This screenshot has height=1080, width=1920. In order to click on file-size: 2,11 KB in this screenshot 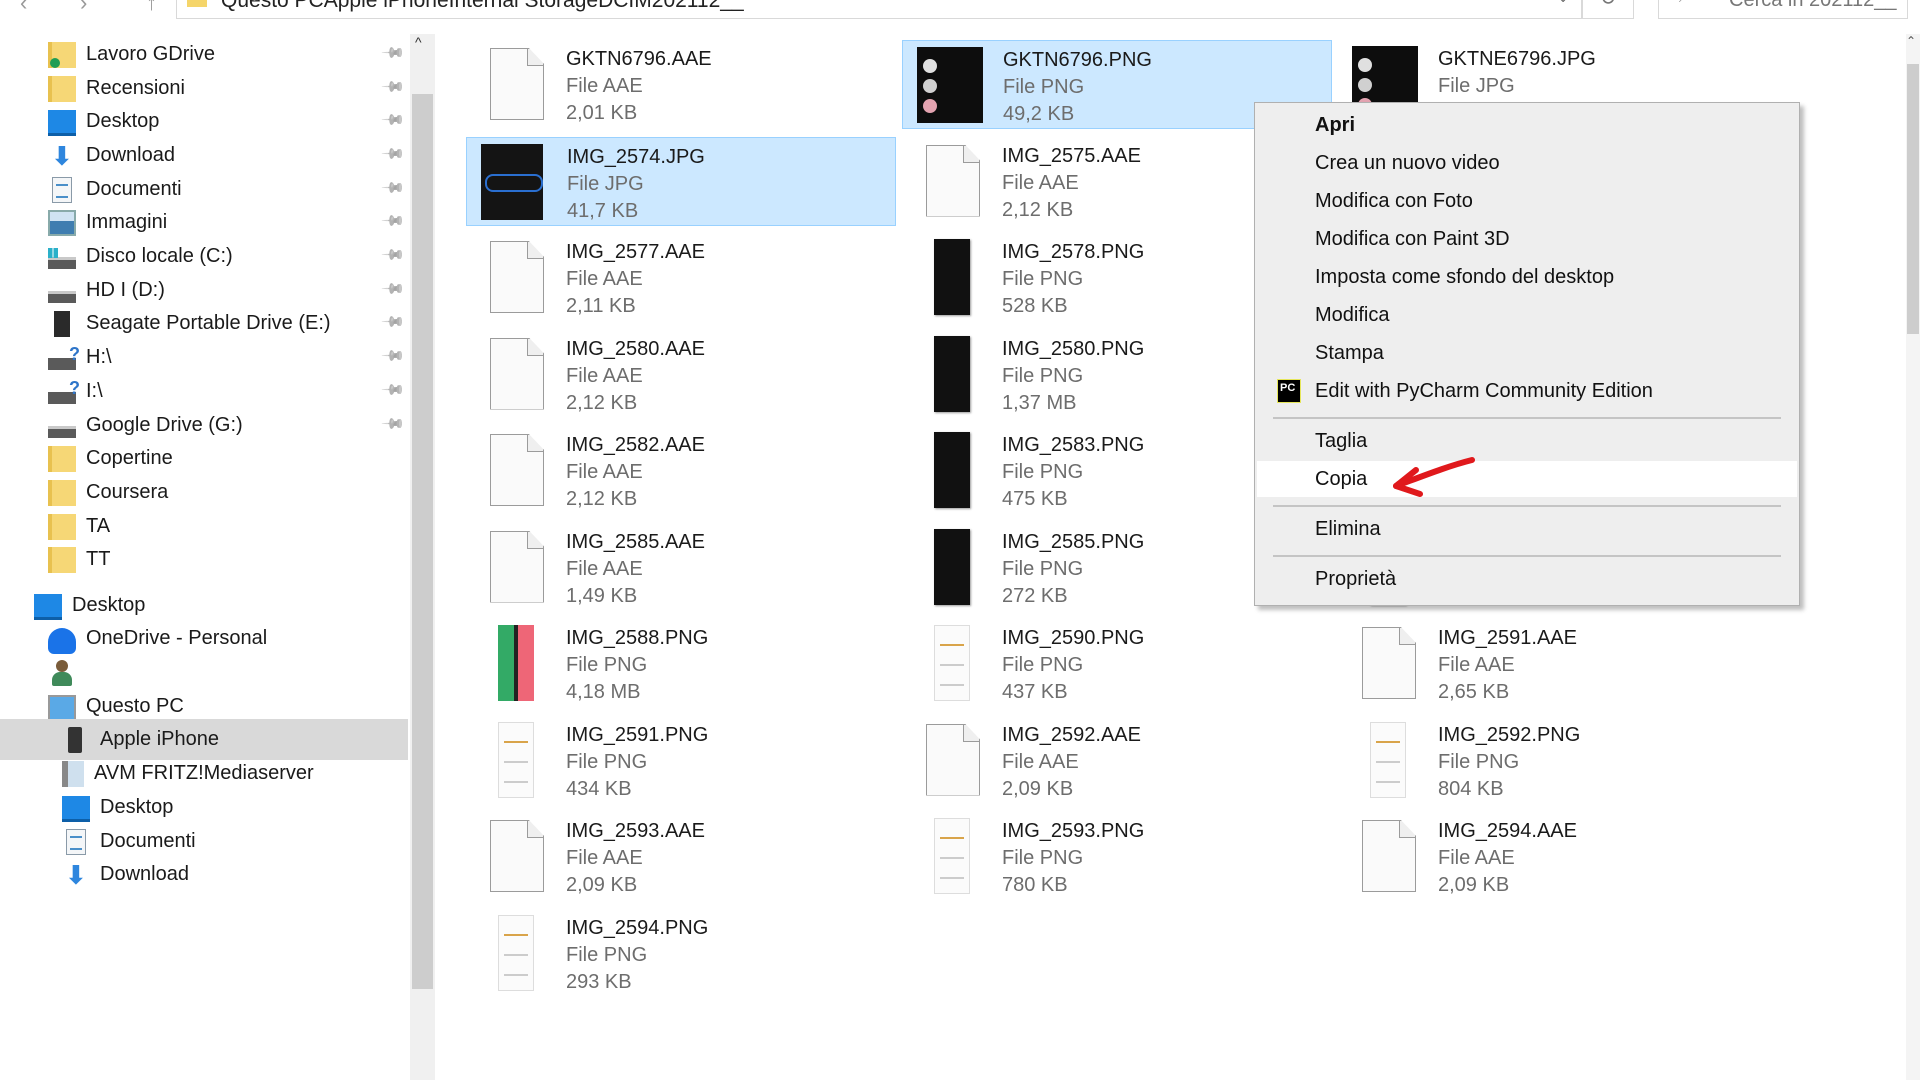, I will do `click(601, 306)`.